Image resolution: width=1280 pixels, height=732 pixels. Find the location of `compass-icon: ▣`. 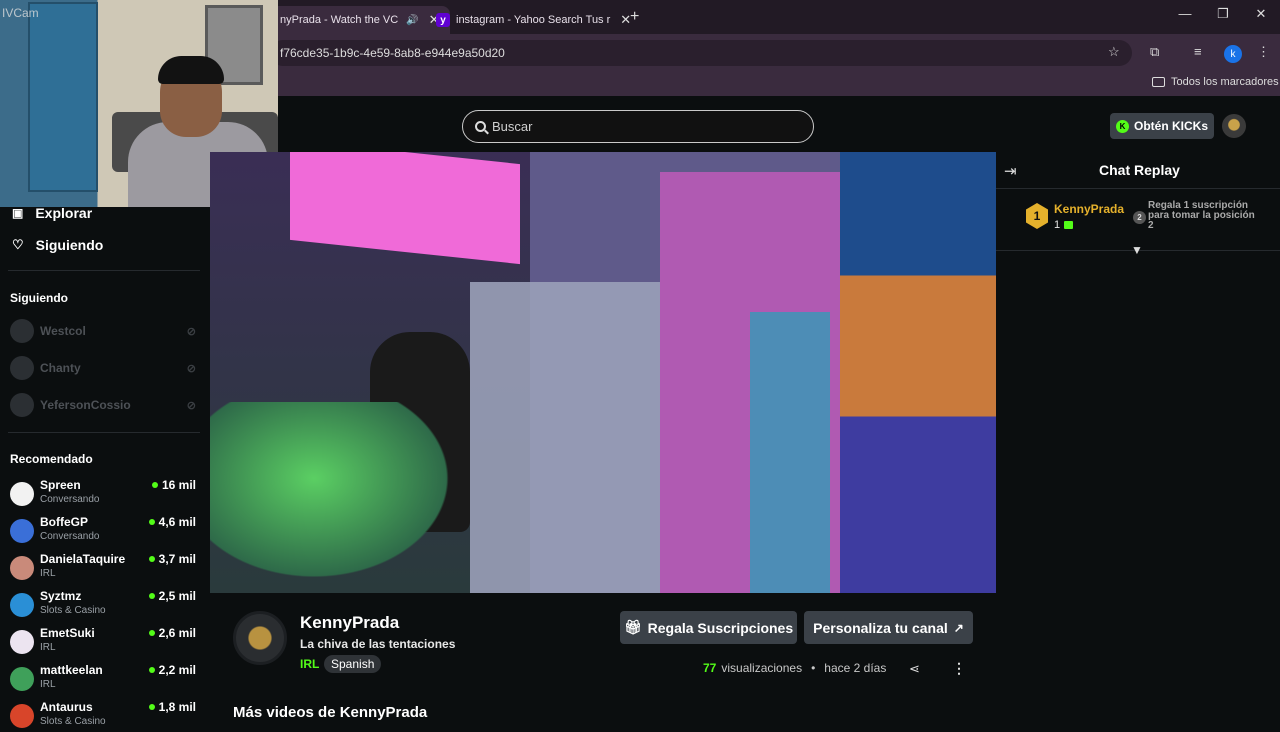

compass-icon: ▣ is located at coordinates (18, 213).